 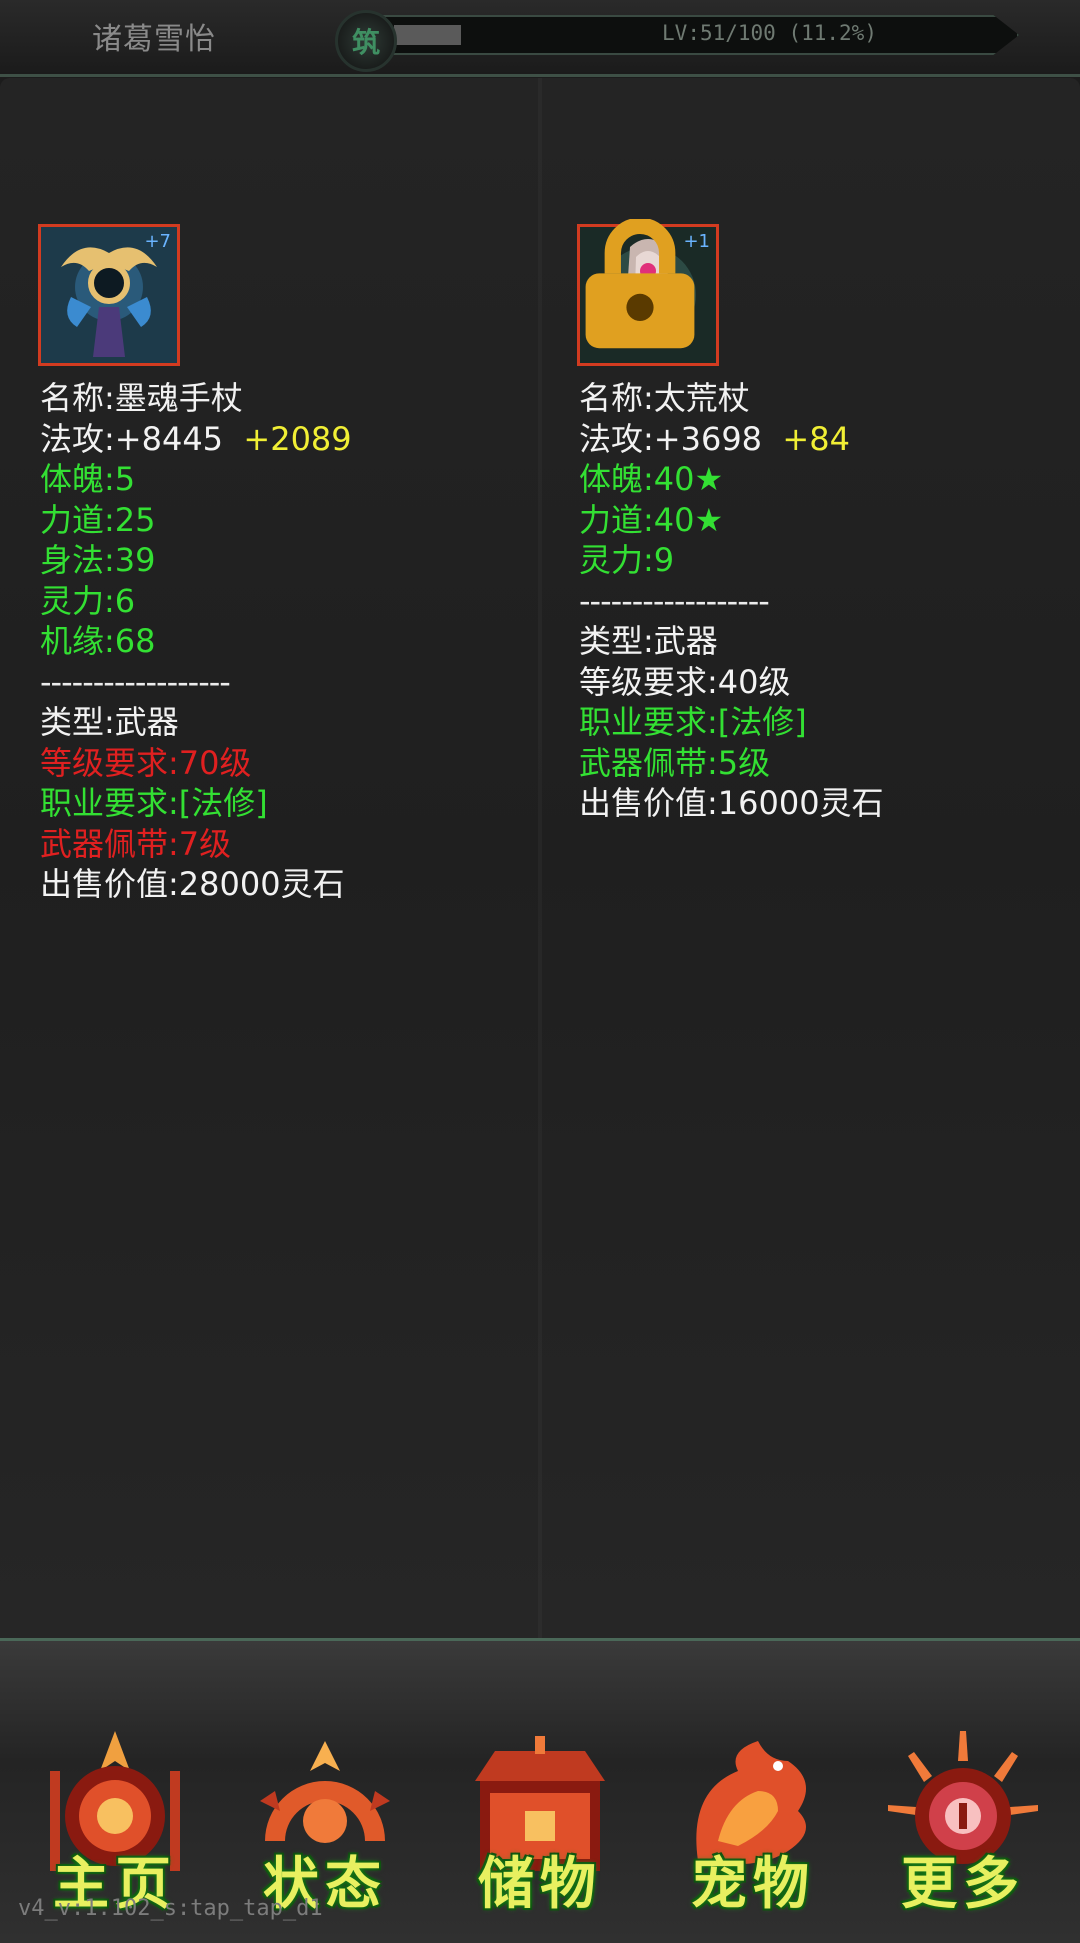 I want to click on attr-constitution: 体魄:5, so click(x=88, y=479).